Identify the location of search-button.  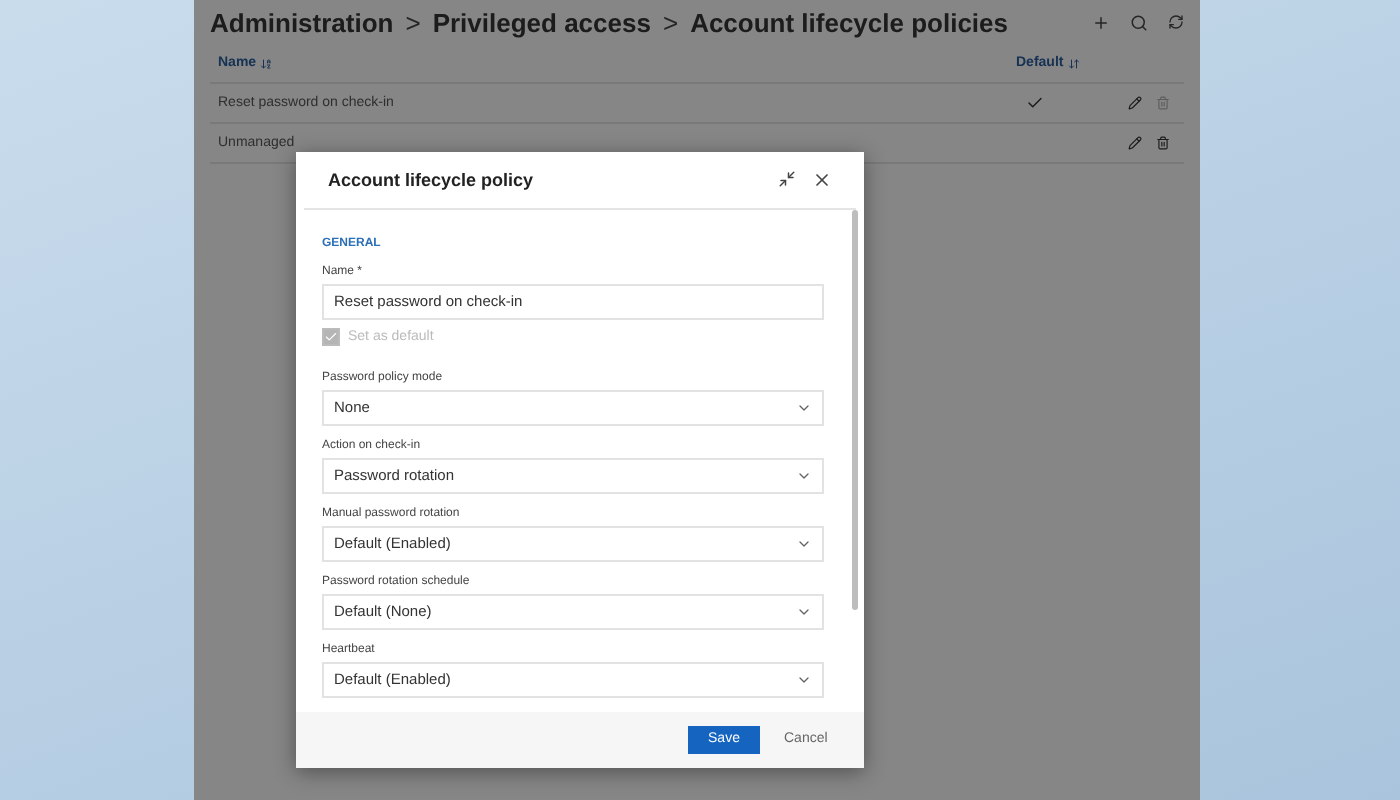
(1139, 22).